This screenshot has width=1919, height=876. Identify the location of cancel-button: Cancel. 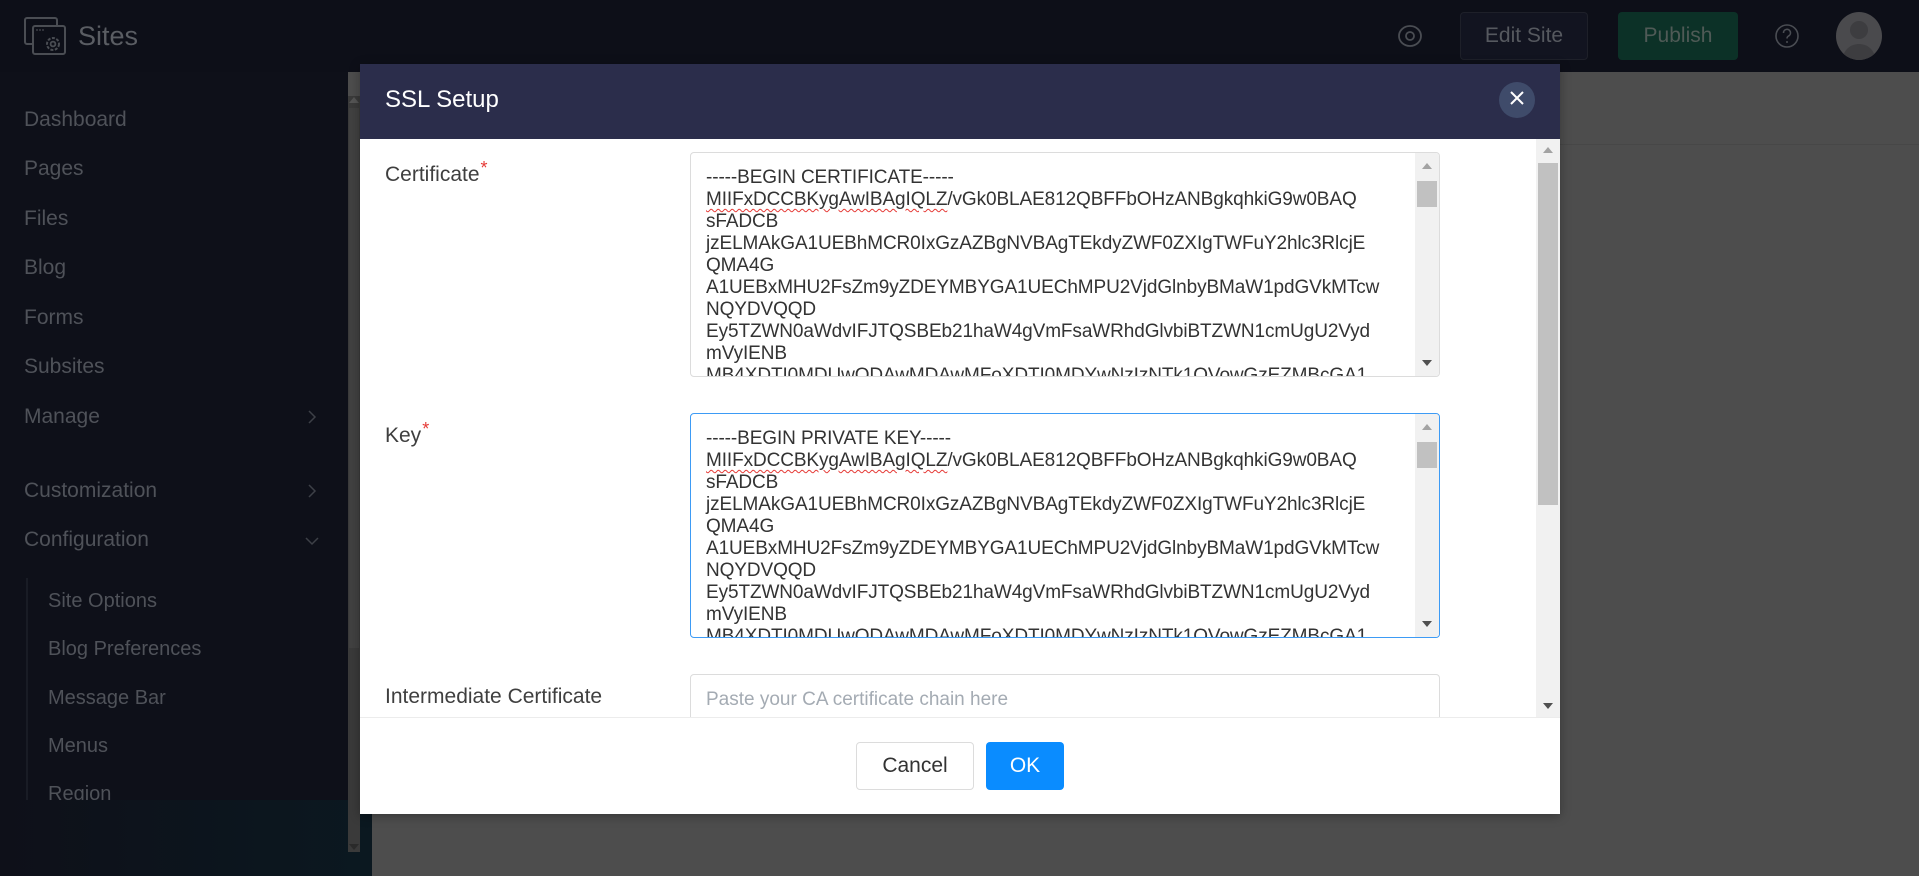
(915, 766).